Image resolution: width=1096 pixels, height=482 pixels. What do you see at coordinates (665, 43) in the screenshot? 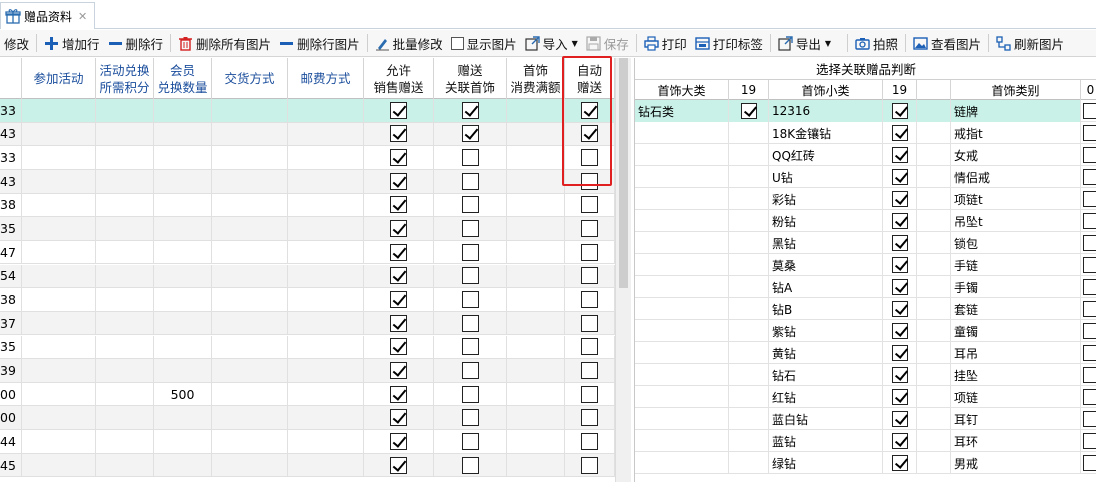
I see `print-button: 打印` at bounding box center [665, 43].